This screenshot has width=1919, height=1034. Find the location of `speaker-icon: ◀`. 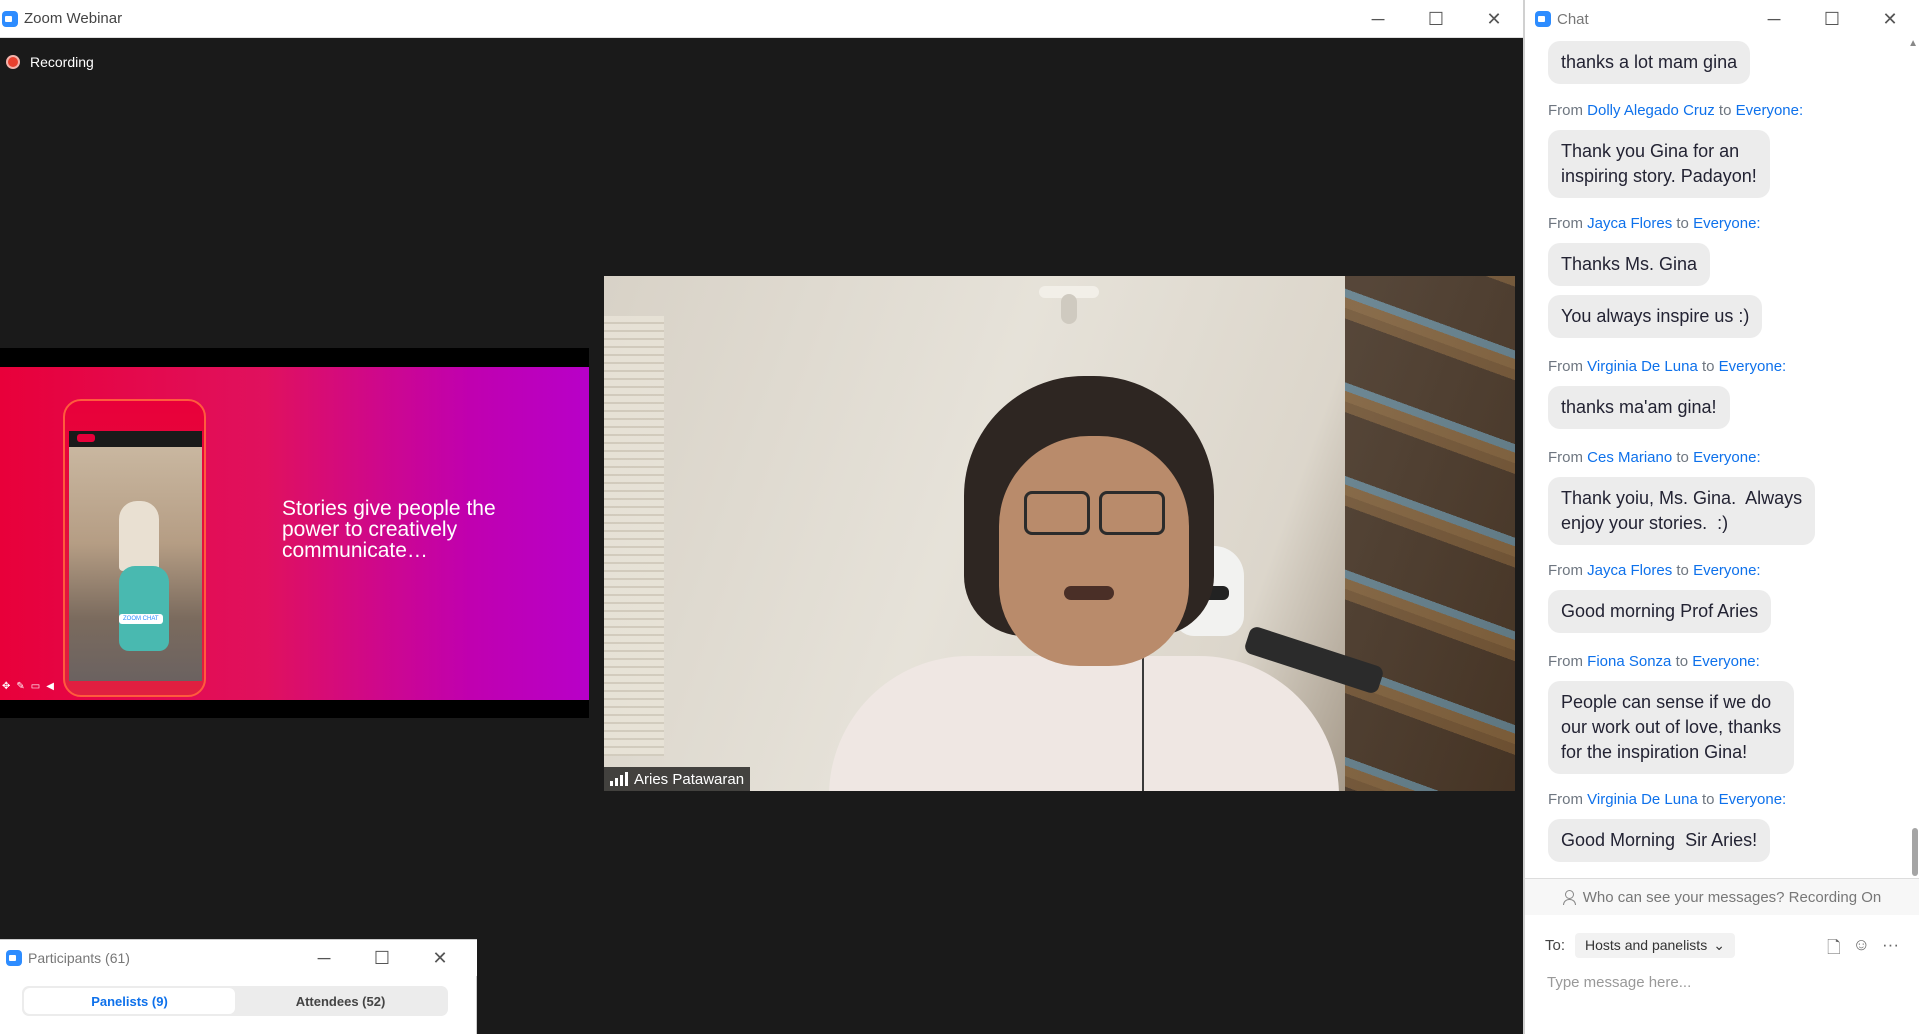

speaker-icon: ◀ is located at coordinates (50, 686).